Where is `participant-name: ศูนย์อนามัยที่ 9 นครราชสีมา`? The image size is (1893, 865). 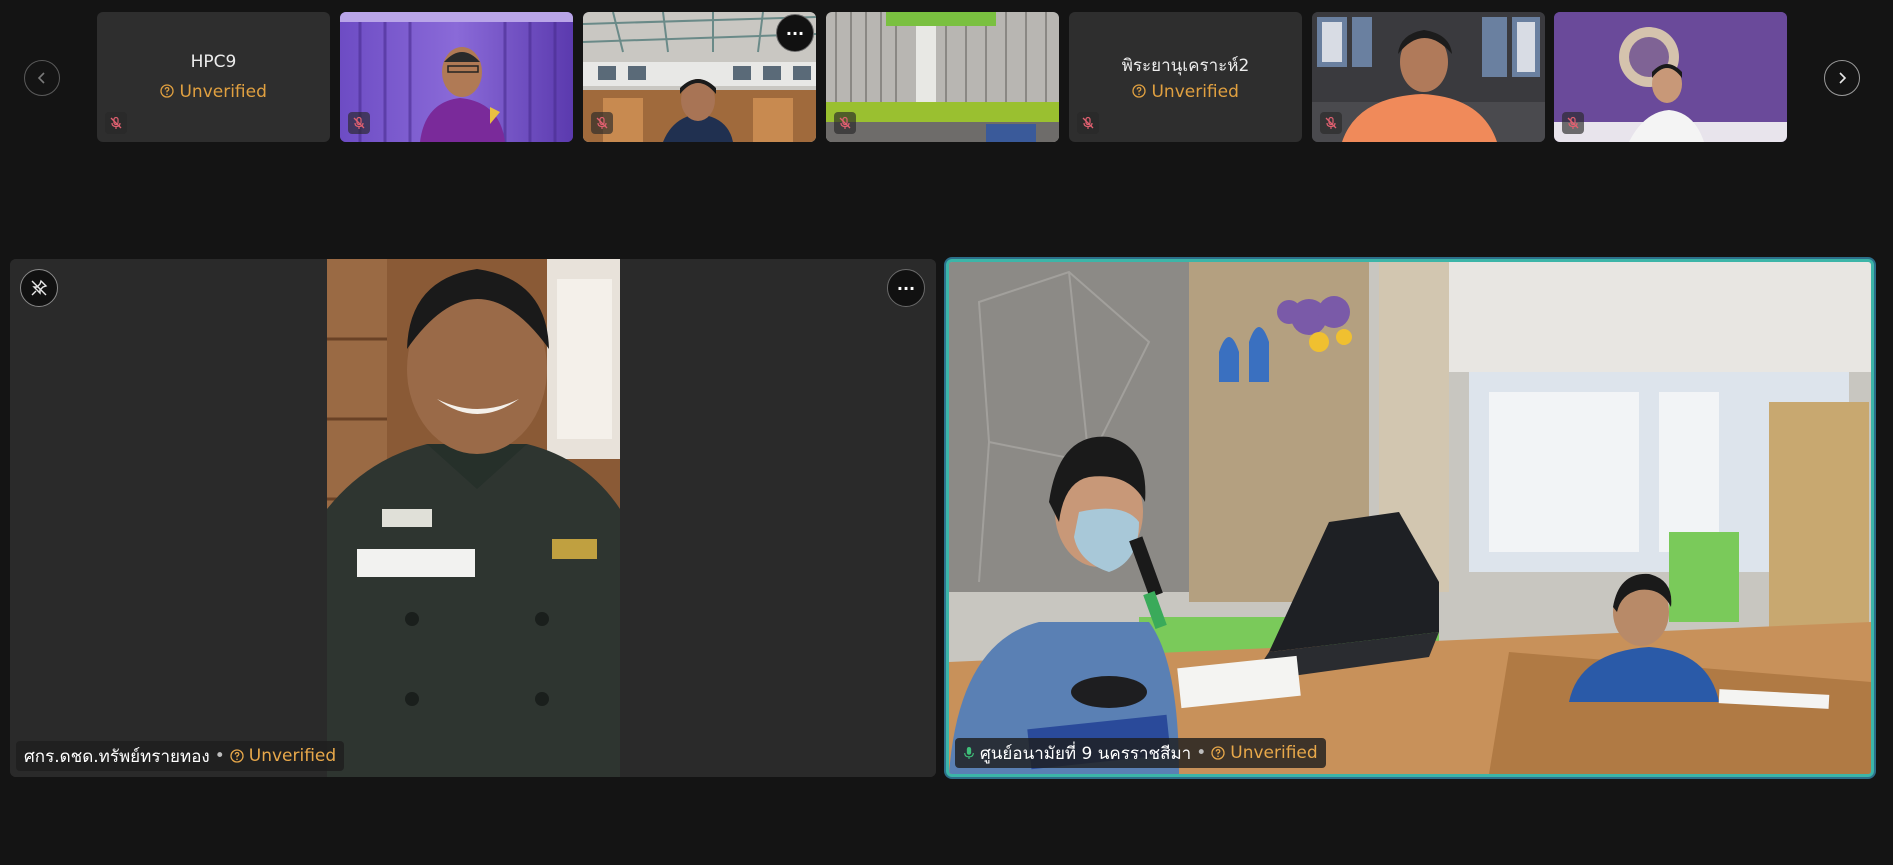
participant-name: ศูนย์อนามัยที่ 9 นครราชสีมา is located at coordinates (1086, 753).